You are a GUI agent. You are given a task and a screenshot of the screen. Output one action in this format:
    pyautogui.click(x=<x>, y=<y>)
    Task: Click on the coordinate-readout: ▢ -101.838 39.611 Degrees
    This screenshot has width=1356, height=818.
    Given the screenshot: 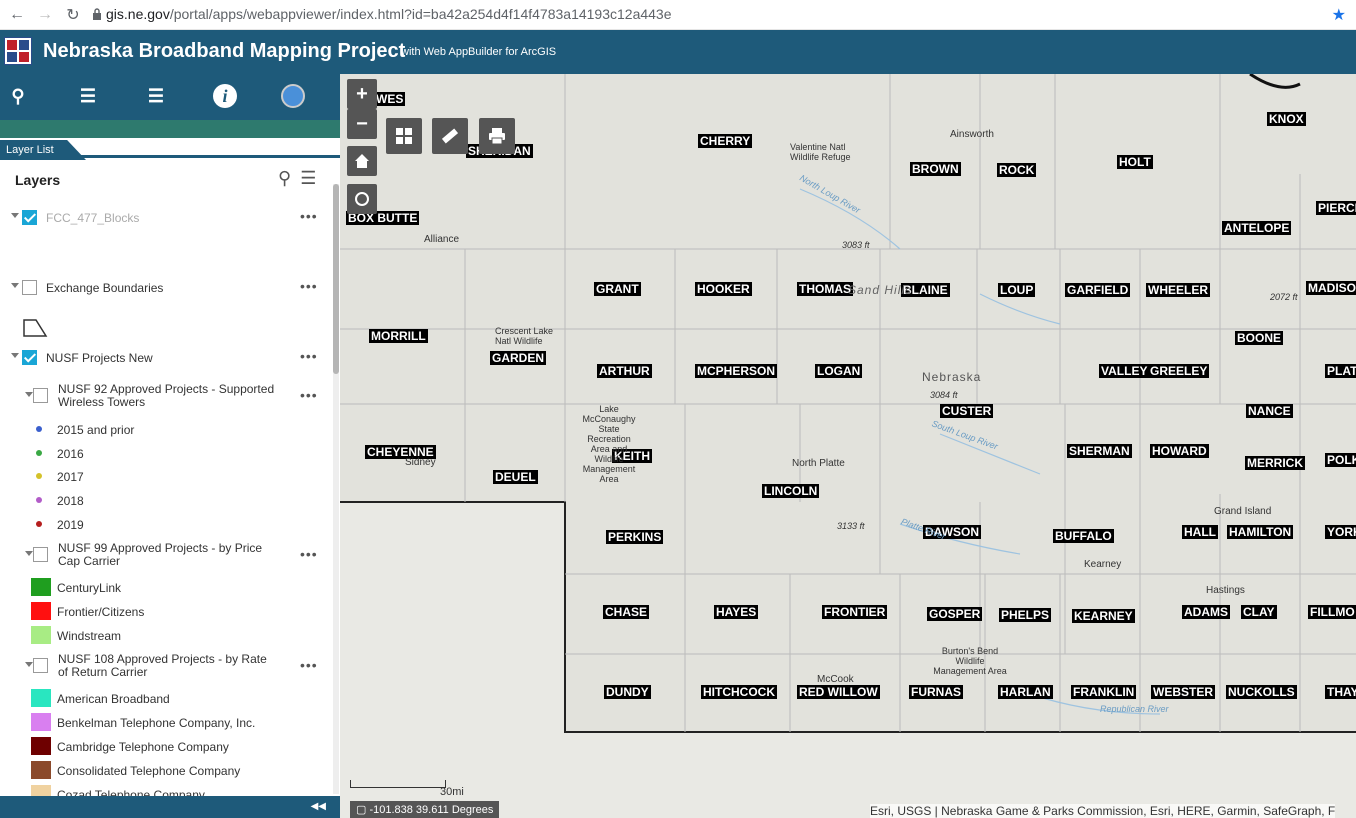 What is the action you would take?
    pyautogui.click(x=425, y=809)
    